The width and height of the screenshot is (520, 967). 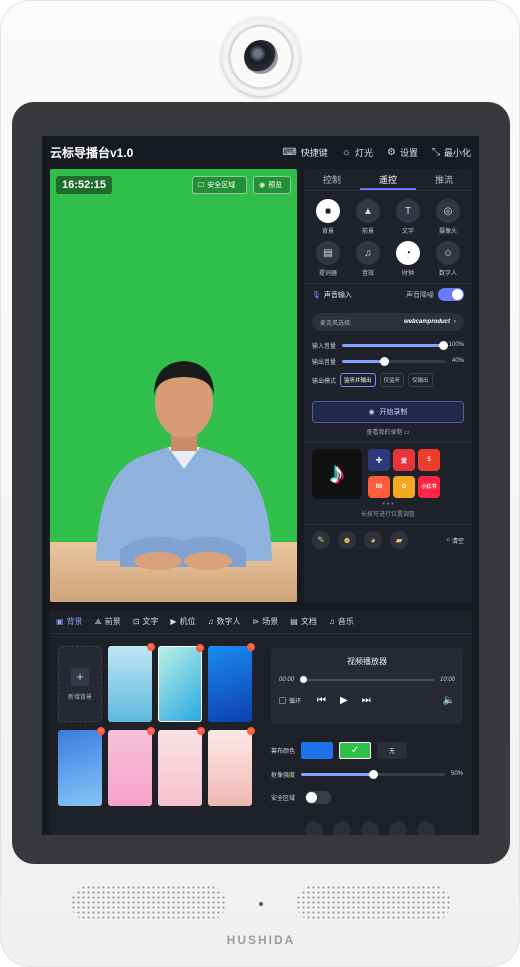 What do you see at coordinates (182, 621) in the screenshot?
I see `tab-camera: ▶ 机位` at bounding box center [182, 621].